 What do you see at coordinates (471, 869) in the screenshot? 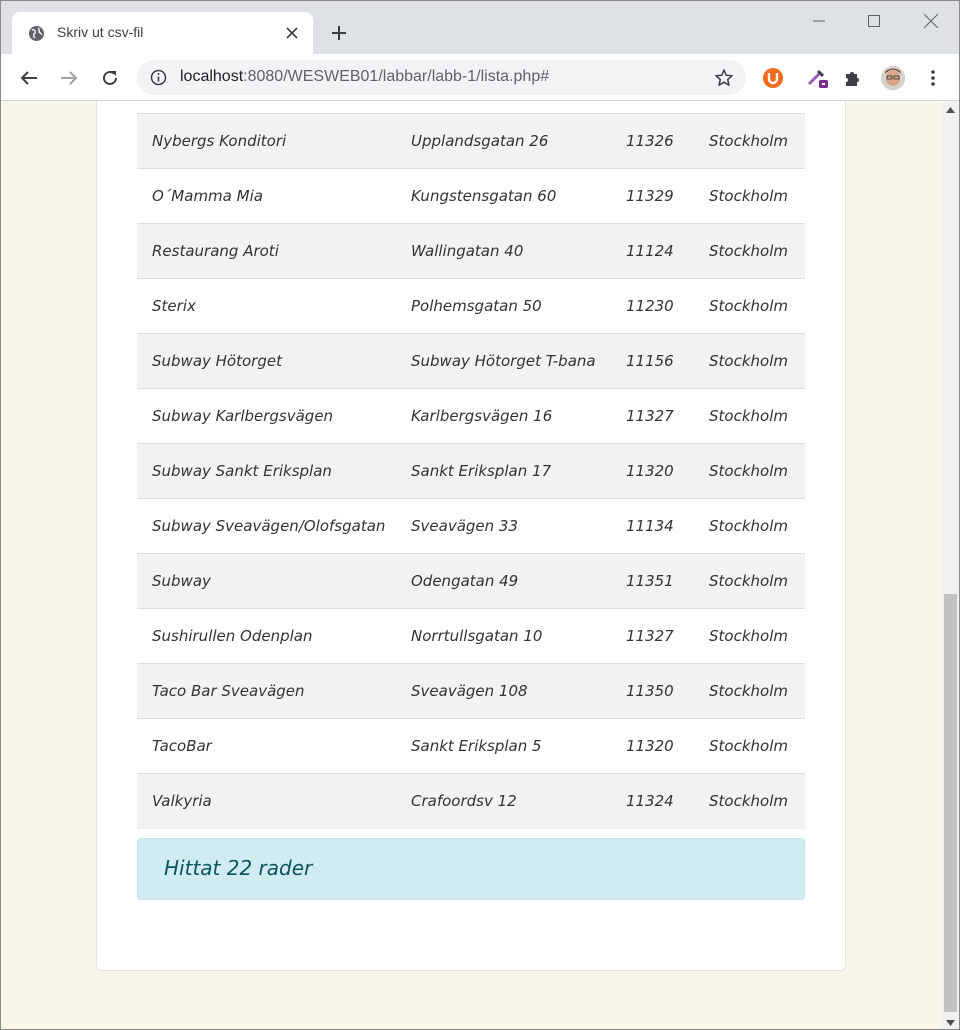
I see `result-count-alert: Hittat 22 rader` at bounding box center [471, 869].